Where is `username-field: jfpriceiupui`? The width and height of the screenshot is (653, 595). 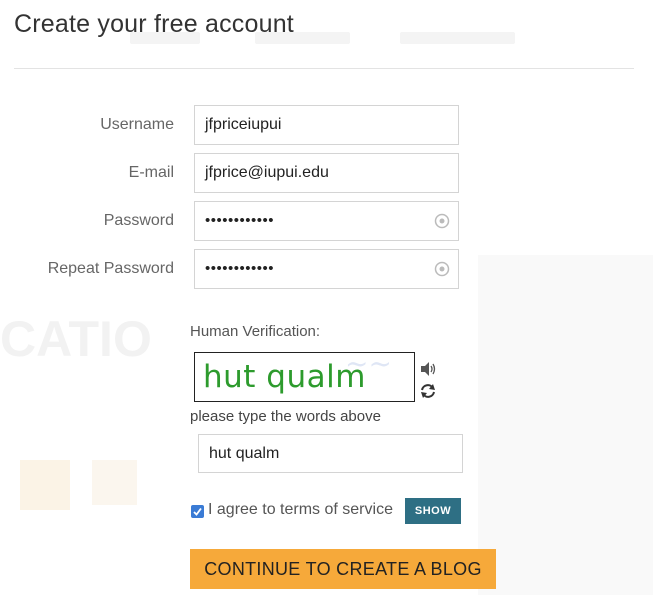
username-field: jfpriceiupui is located at coordinates (326, 125).